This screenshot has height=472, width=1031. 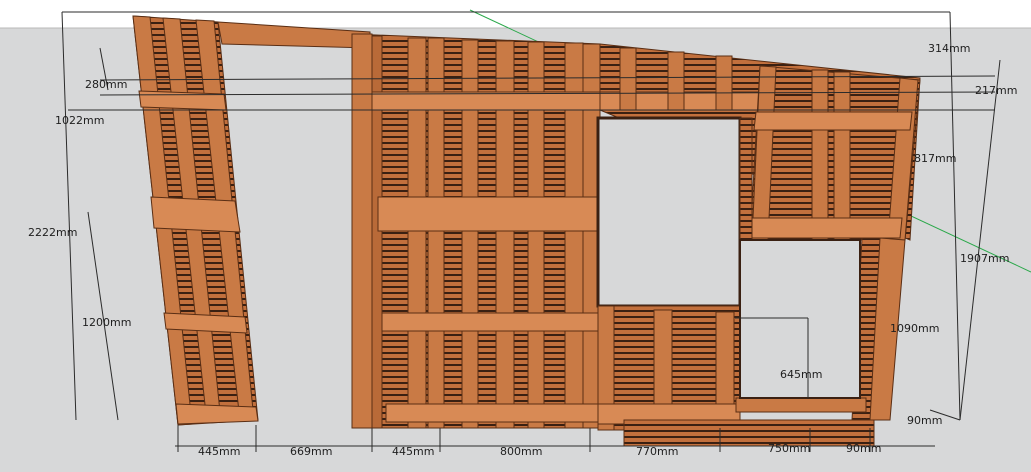 What do you see at coordinates (106, 322) in the screenshot?
I see `dim-1200: 1200mm` at bounding box center [106, 322].